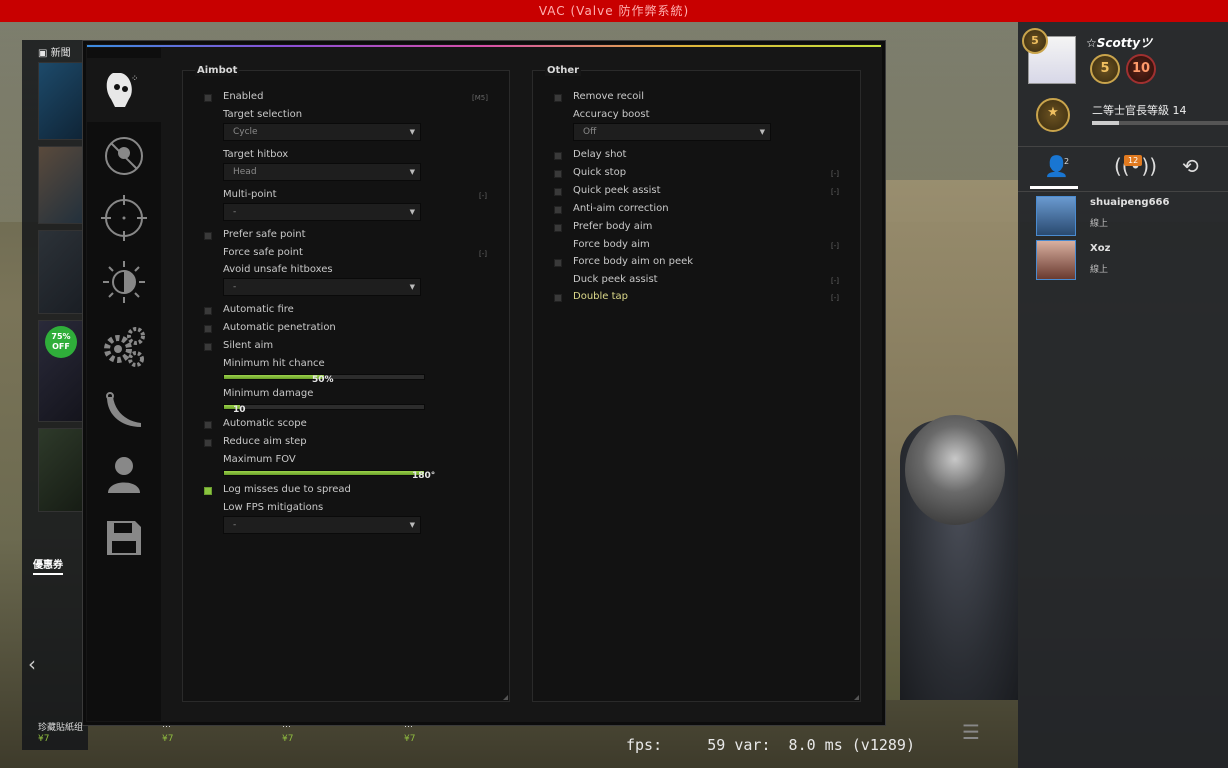 This screenshot has height=768, width=1228. I want to click on friend-name: shuaipeng666, so click(1129, 202).